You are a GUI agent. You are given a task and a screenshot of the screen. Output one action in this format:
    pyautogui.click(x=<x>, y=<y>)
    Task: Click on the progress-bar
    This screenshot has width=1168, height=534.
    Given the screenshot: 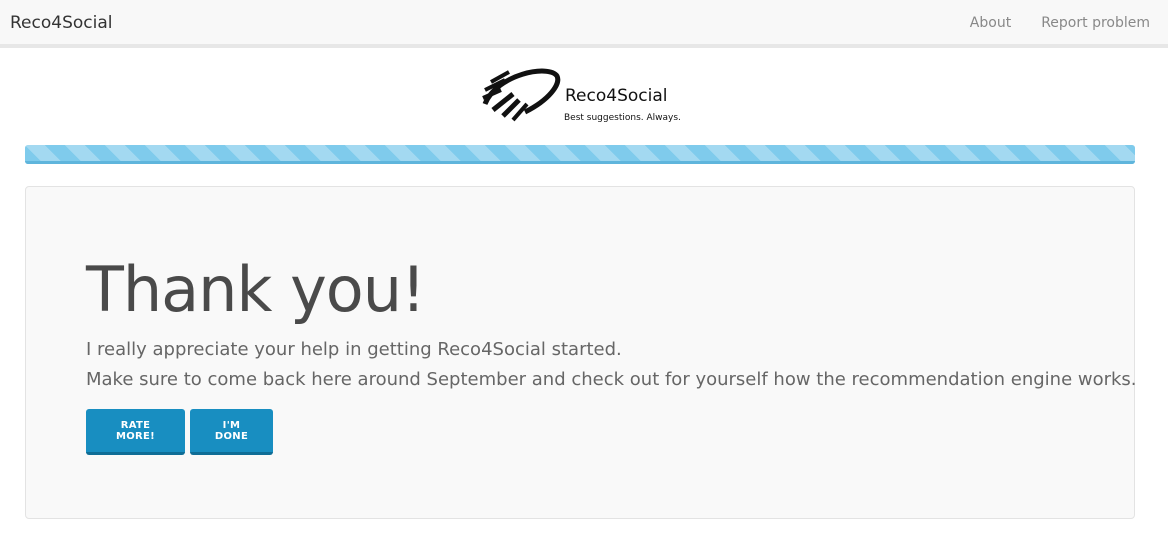 What is the action you would take?
    pyautogui.click(x=580, y=154)
    